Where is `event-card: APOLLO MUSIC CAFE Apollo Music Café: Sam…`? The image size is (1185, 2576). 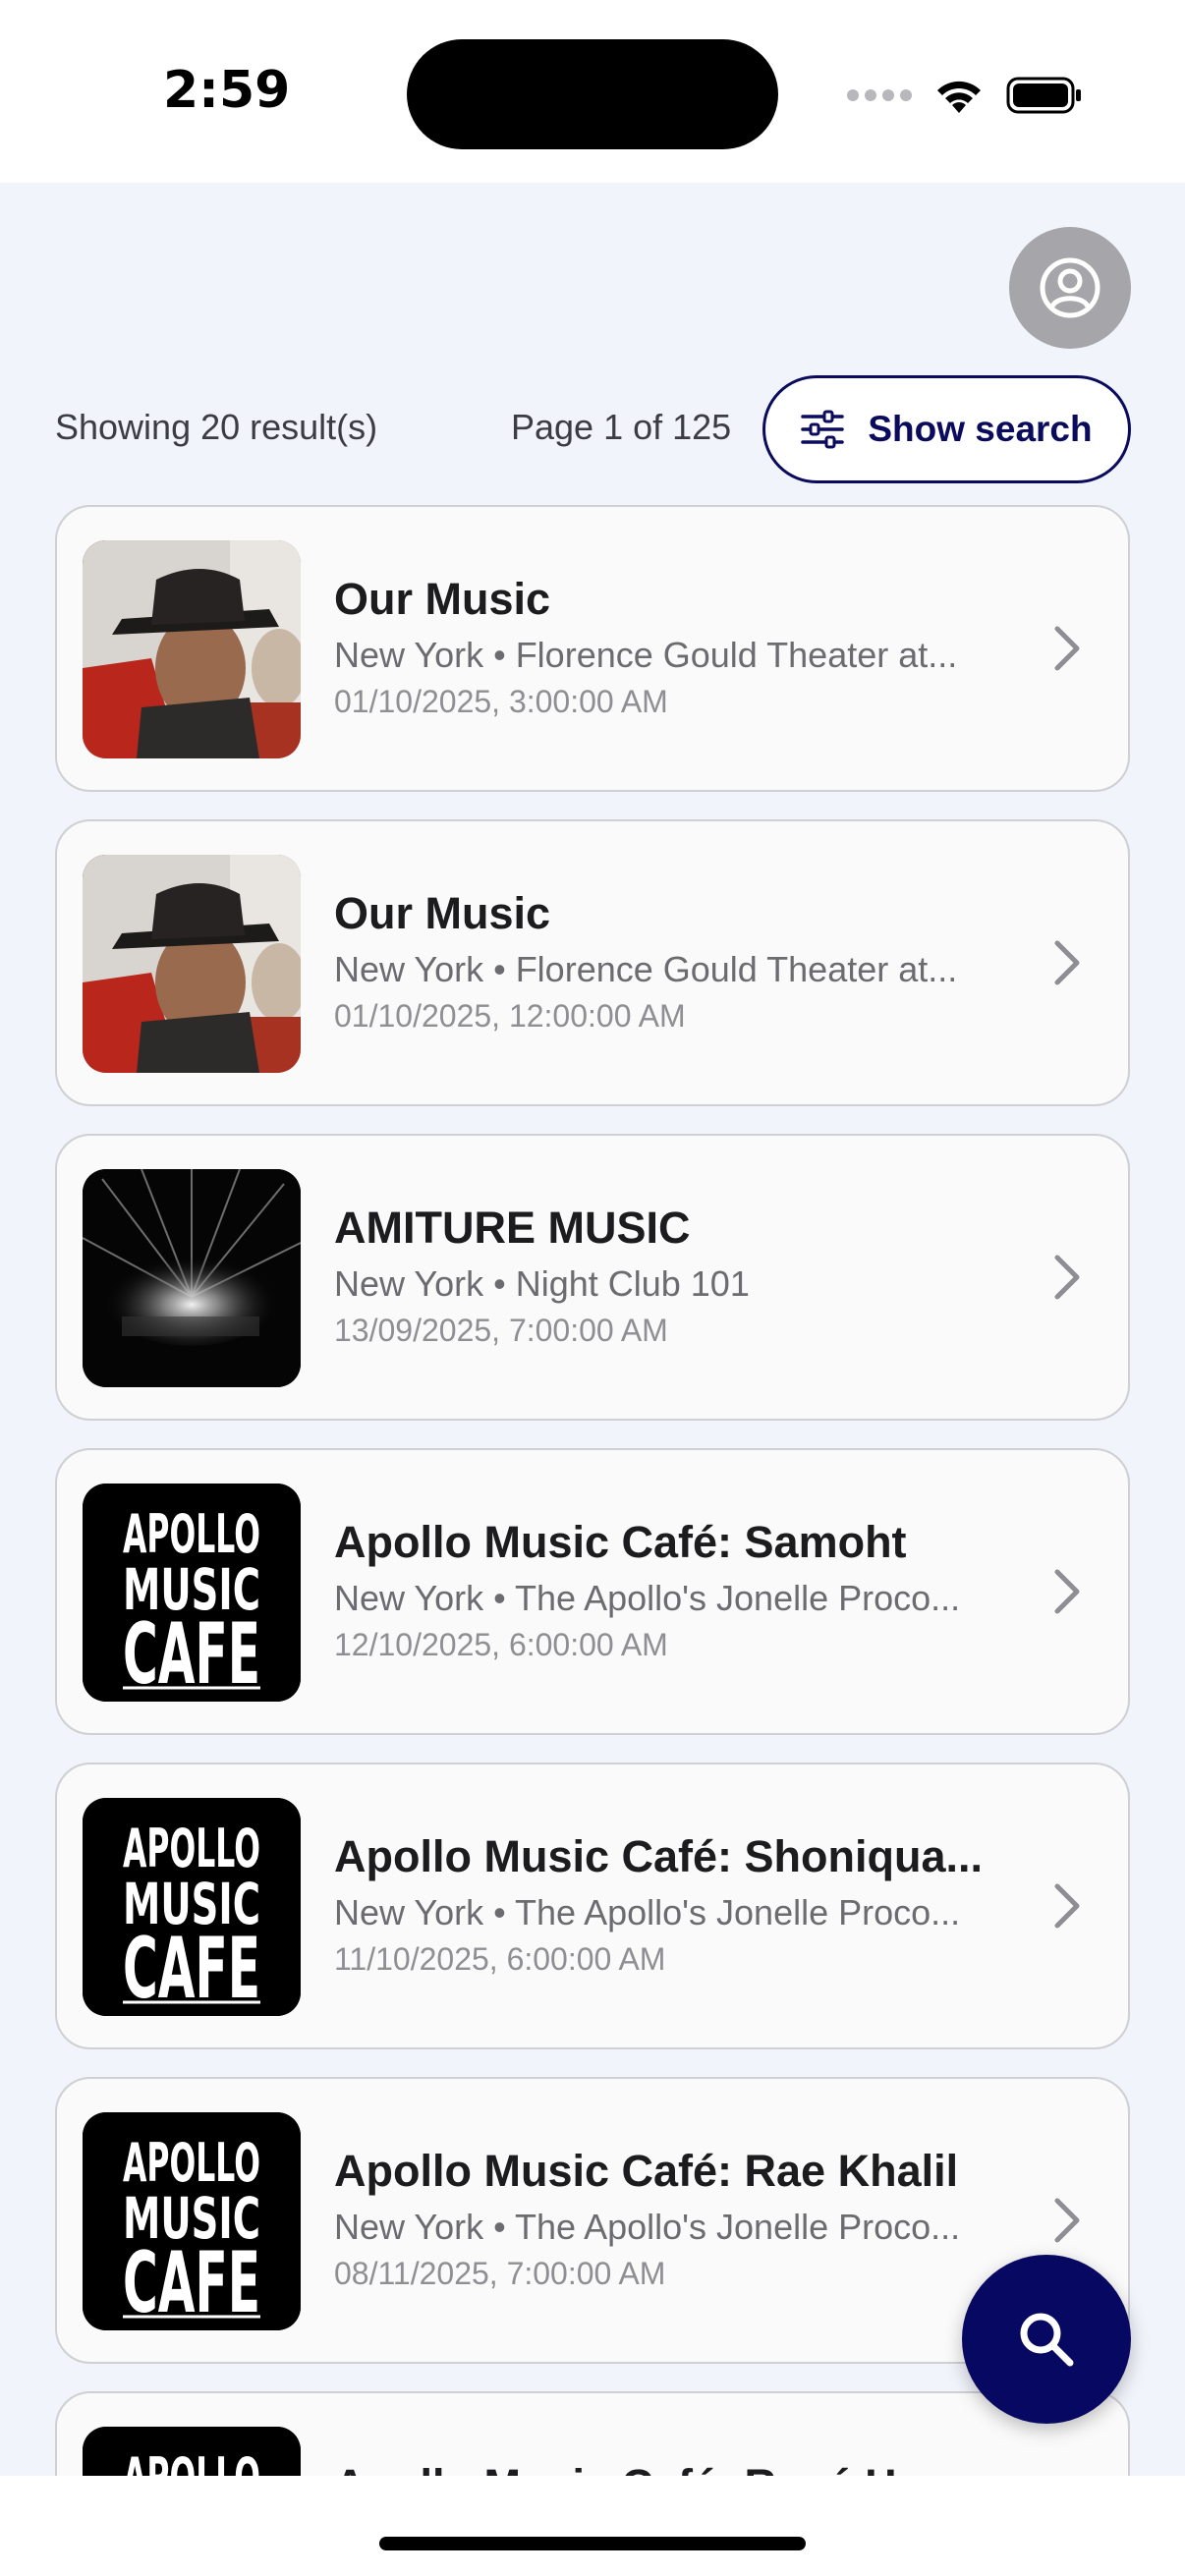
event-card: APOLLO MUSIC CAFE Apollo Music Café: Sam… is located at coordinates (592, 1591).